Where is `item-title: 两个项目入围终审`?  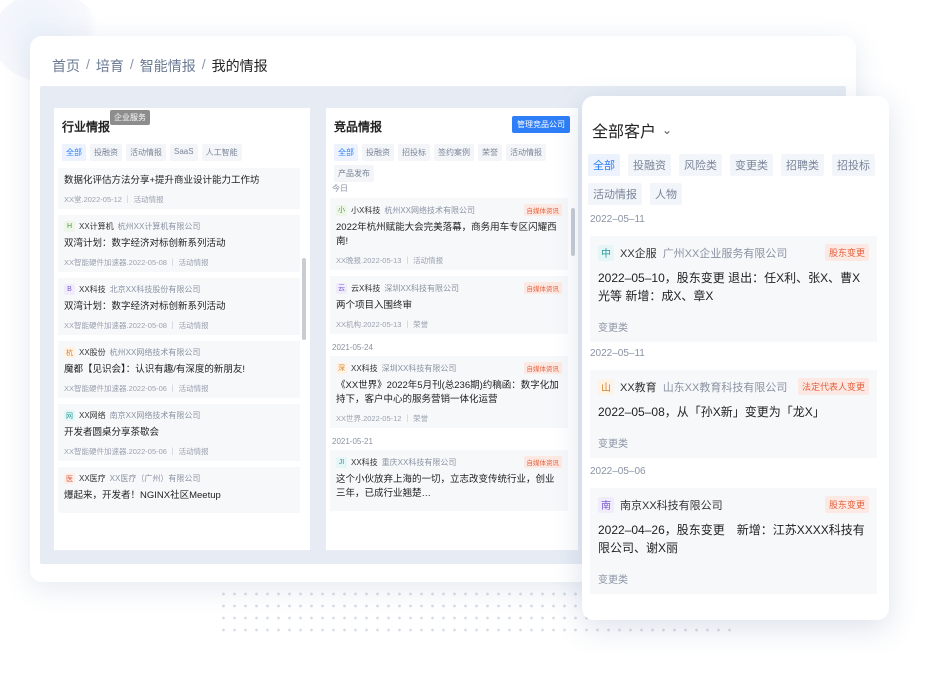 item-title: 两个项目入围终审 is located at coordinates (449, 306).